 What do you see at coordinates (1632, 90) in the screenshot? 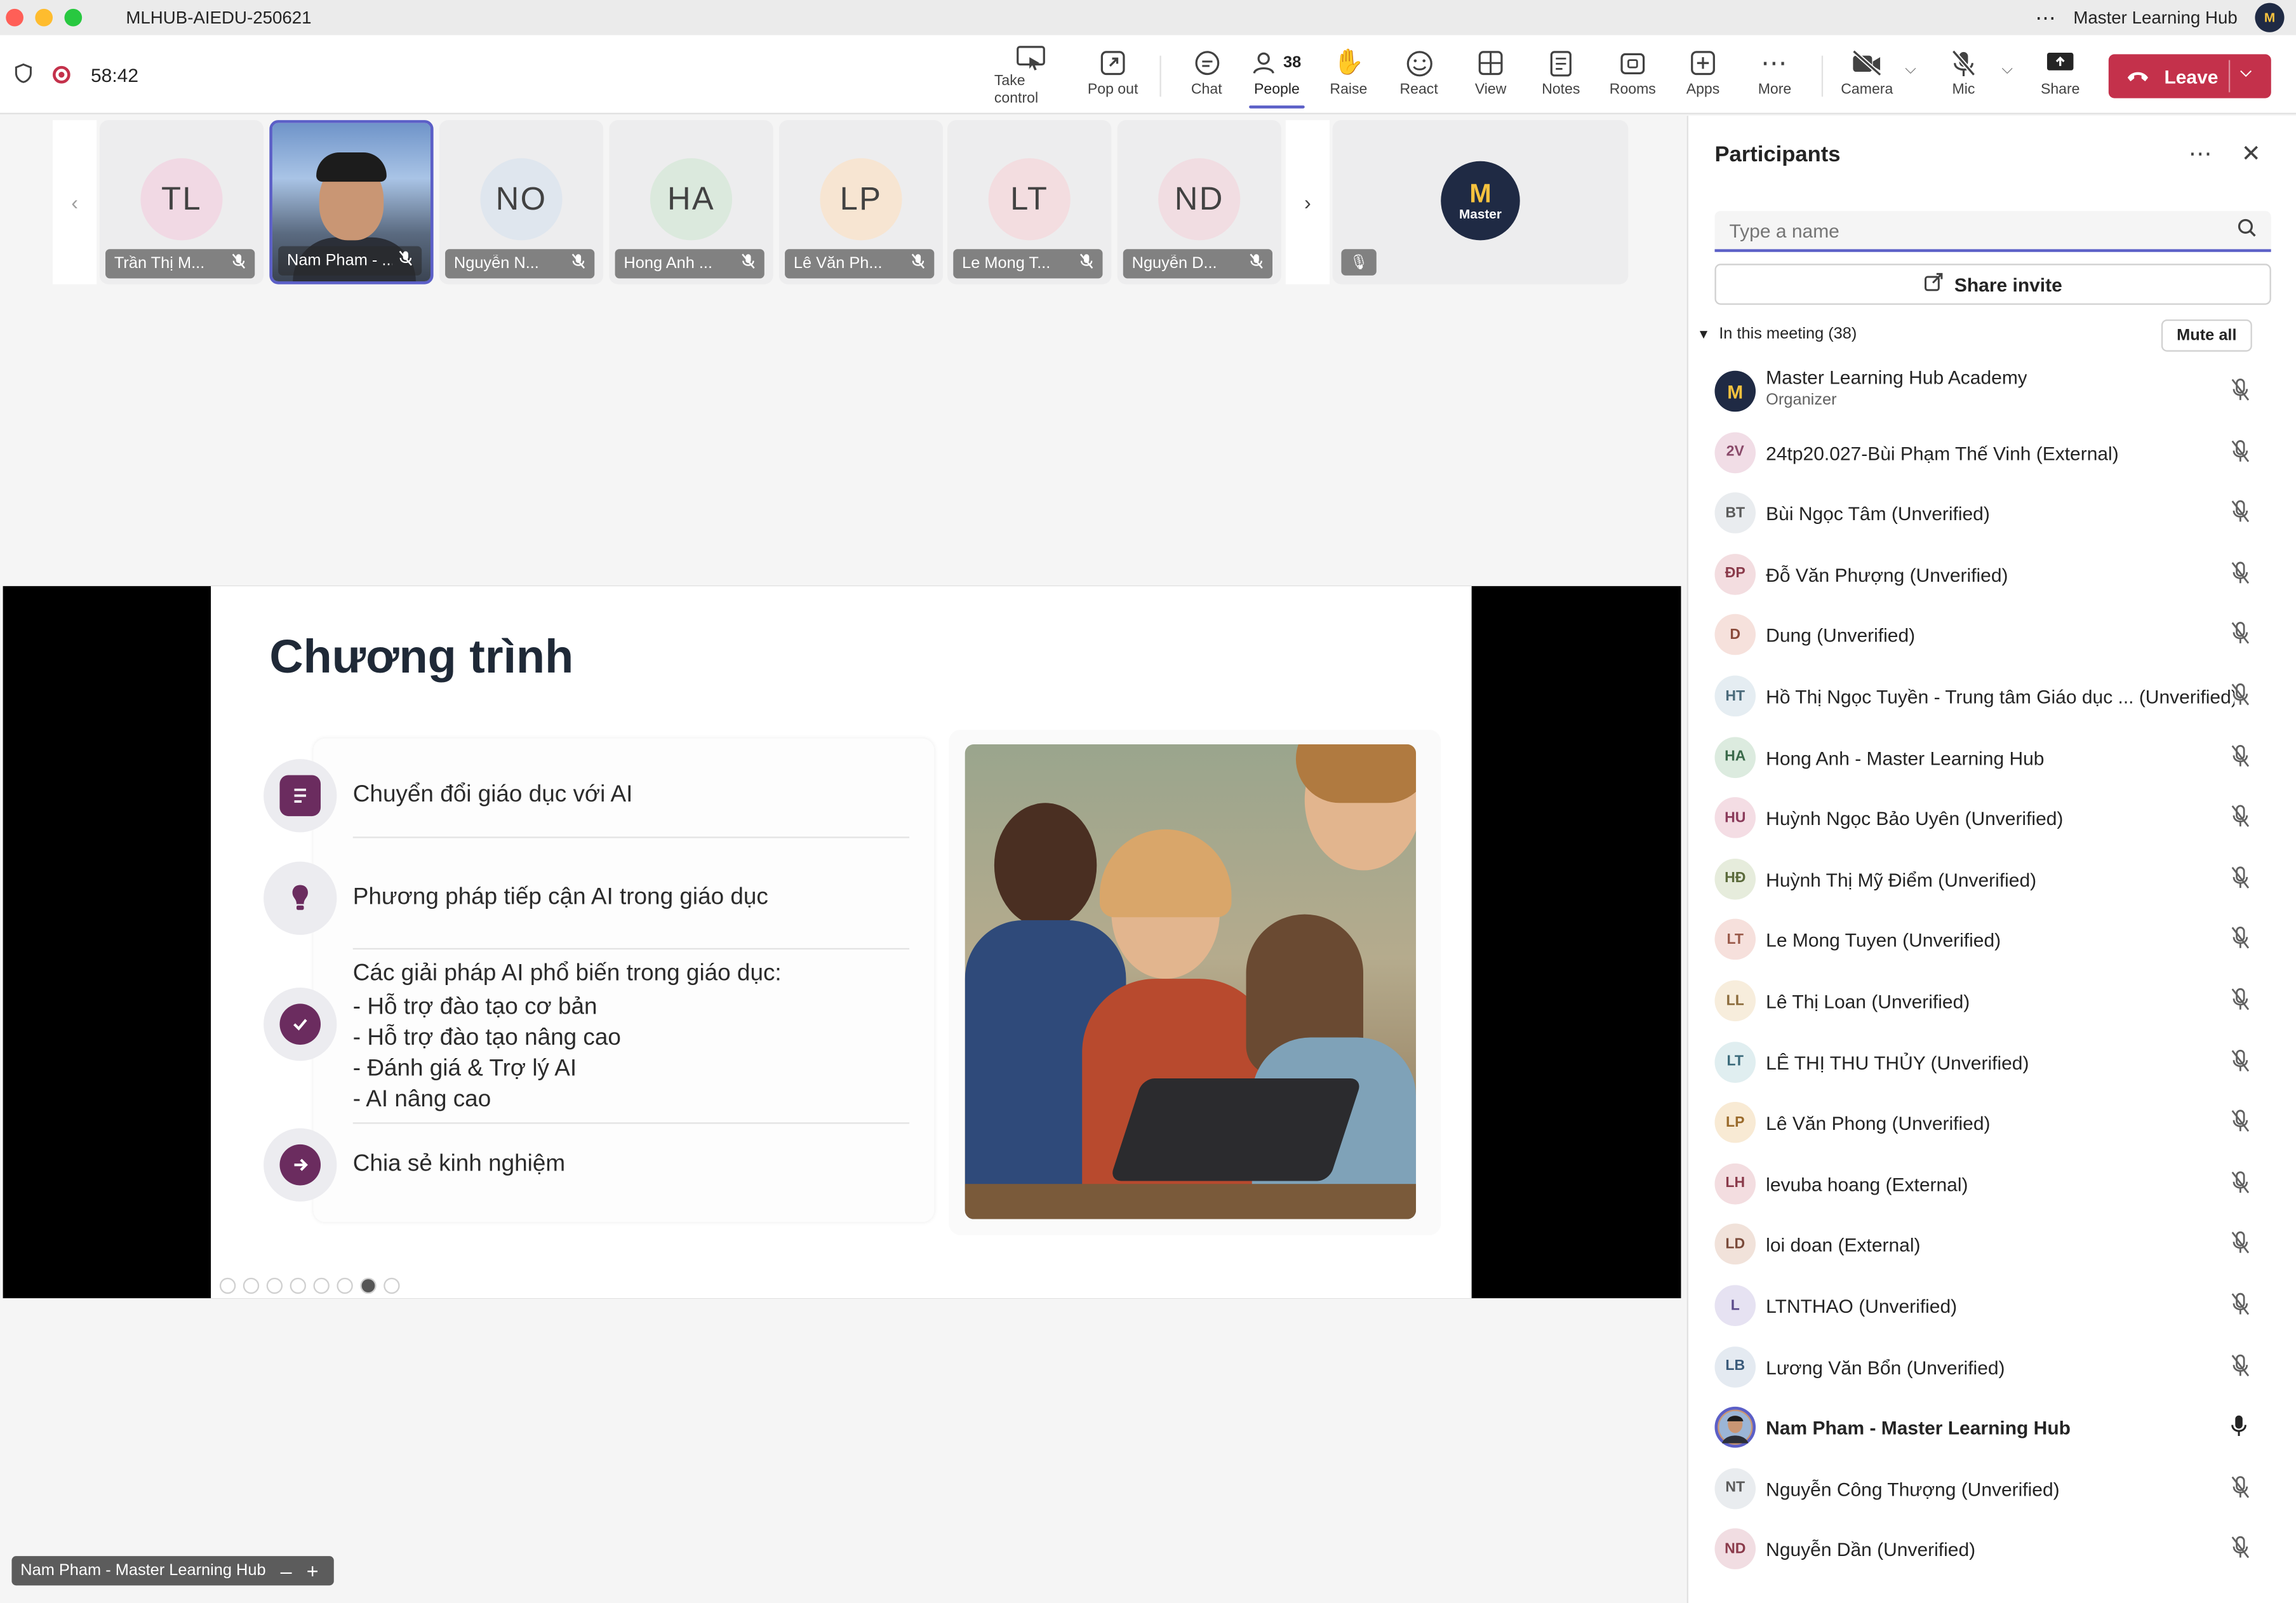
I see `rooms-label: Rooms` at bounding box center [1632, 90].